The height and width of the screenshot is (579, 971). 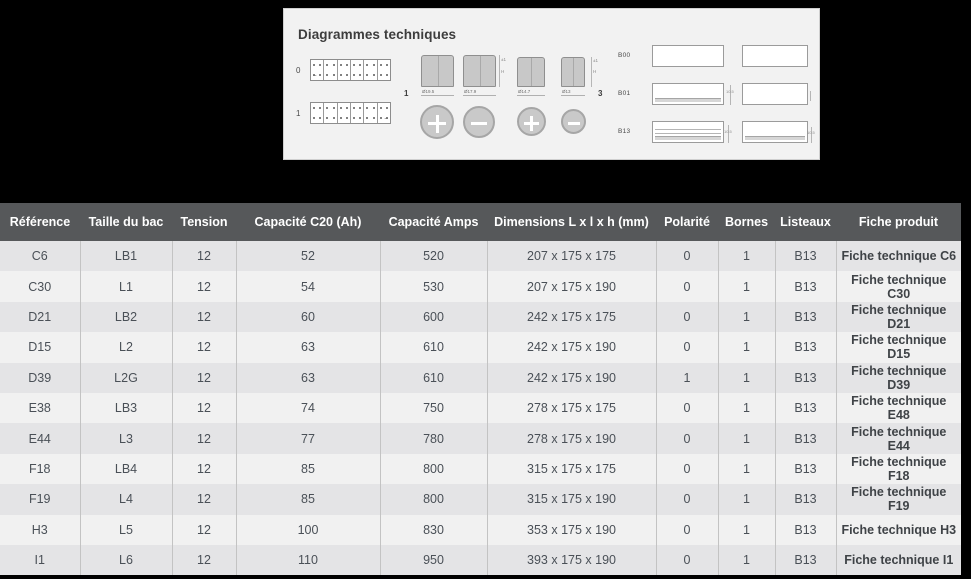 What do you see at coordinates (898, 469) in the screenshot?
I see `product-sheet-link: Fiche technique F18` at bounding box center [898, 469].